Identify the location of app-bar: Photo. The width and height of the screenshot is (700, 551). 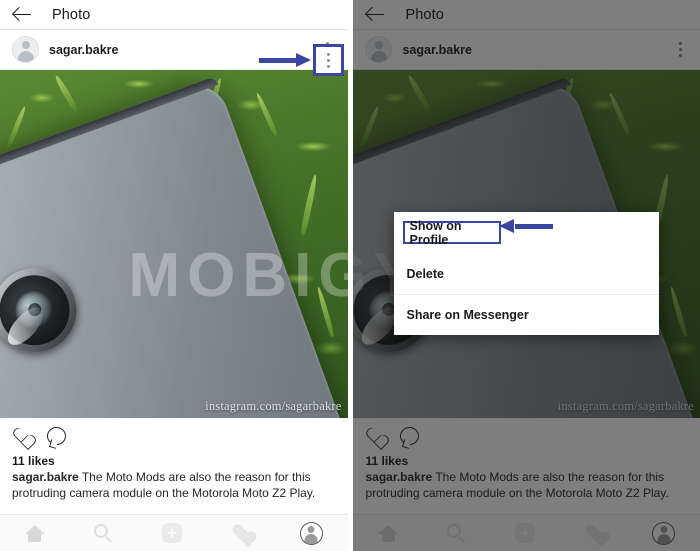
(174, 15).